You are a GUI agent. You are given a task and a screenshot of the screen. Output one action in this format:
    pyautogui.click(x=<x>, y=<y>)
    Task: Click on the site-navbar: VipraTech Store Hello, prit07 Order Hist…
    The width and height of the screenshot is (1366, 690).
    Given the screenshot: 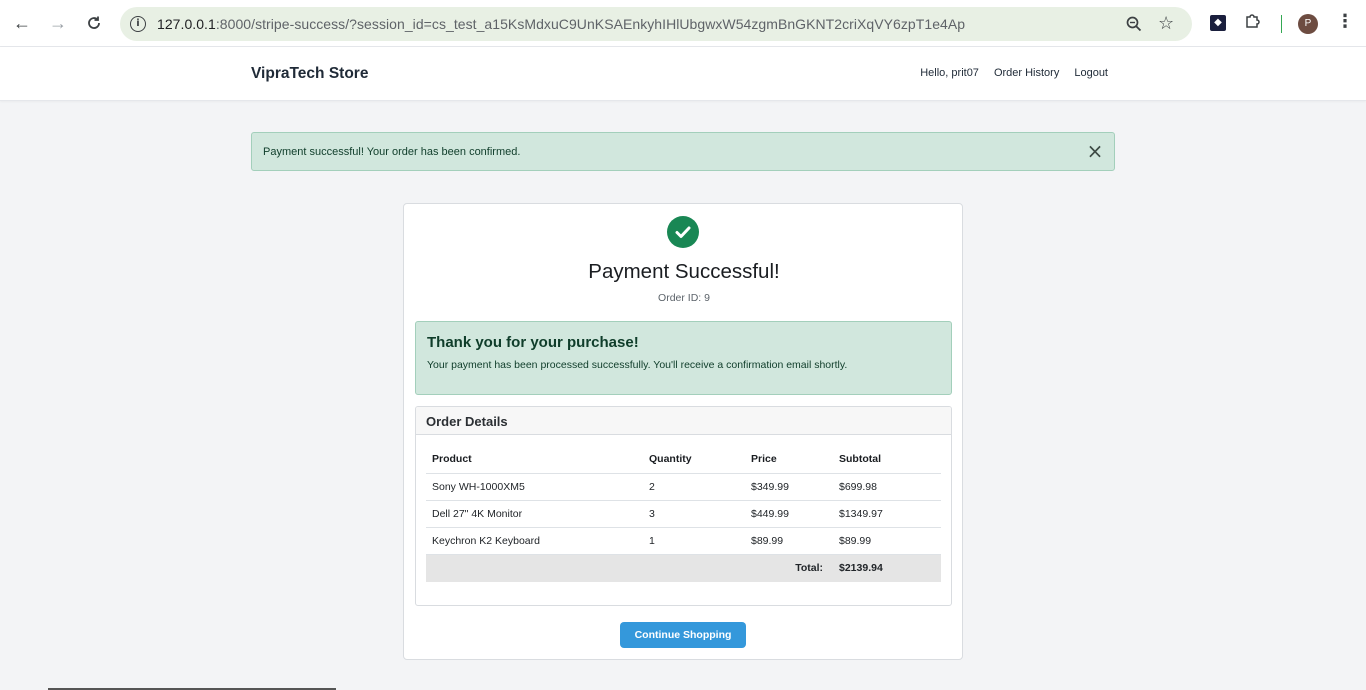 What is the action you would take?
    pyautogui.click(x=683, y=74)
    